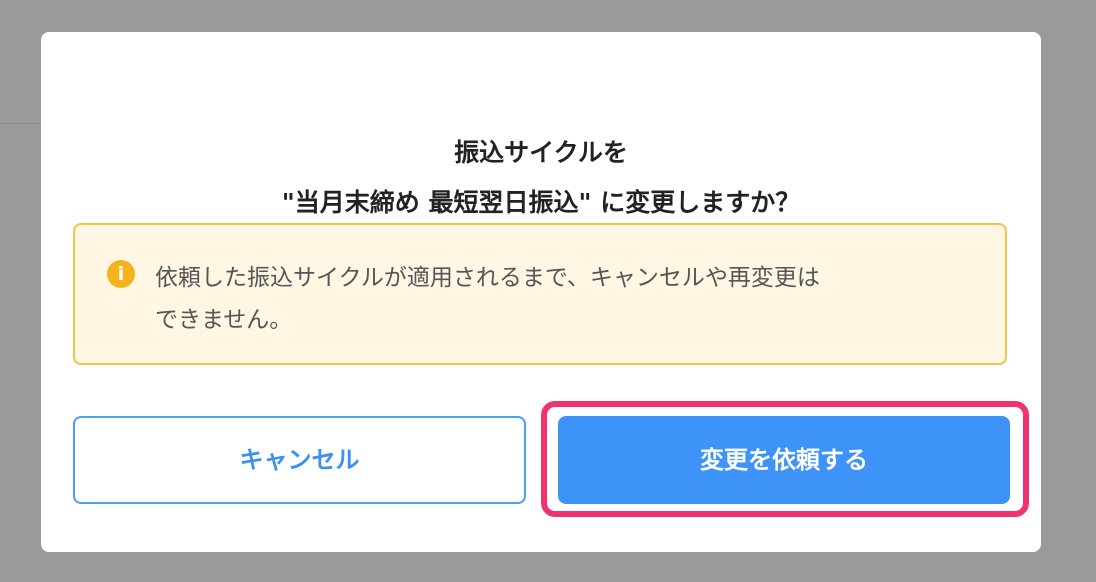 The height and width of the screenshot is (582, 1096). I want to click on notice-text-line-1: 依頼した振込サイクルが適用されるまで、キャンセルや再変更は, so click(487, 278).